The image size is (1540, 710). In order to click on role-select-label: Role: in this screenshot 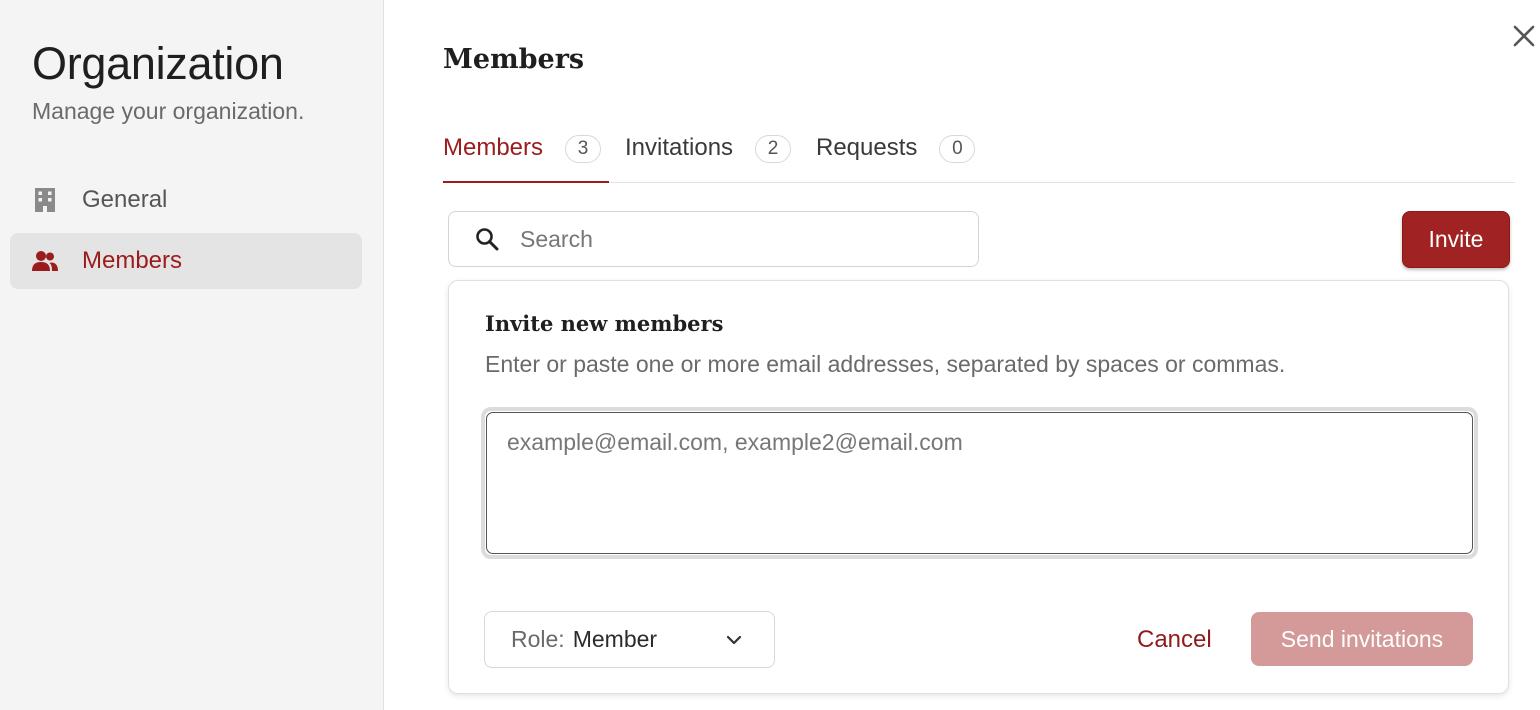, I will do `click(538, 639)`.